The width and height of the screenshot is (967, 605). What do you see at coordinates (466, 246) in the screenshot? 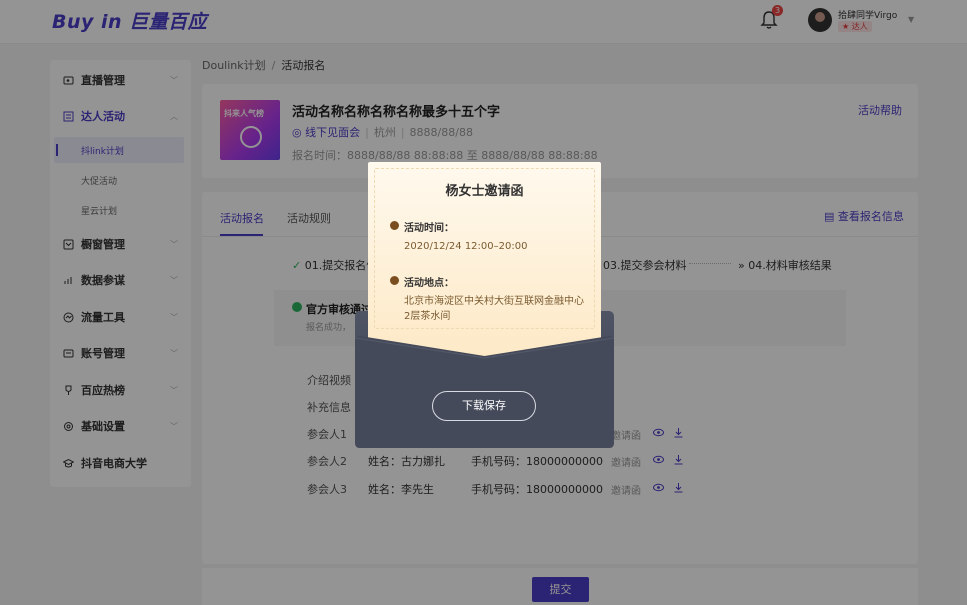
I see `invitation-time-value: 2020/12/24 12:00–20:00` at bounding box center [466, 246].